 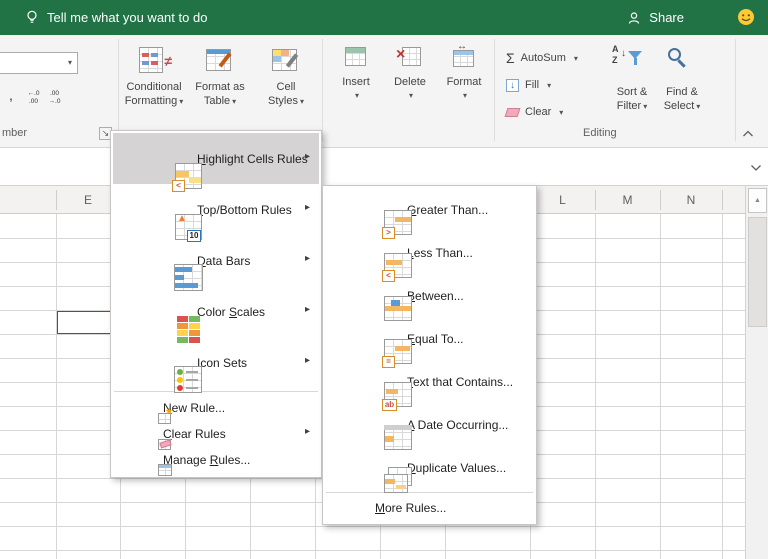 I want to click on number-format-combo: ▾, so click(x=39, y=63).